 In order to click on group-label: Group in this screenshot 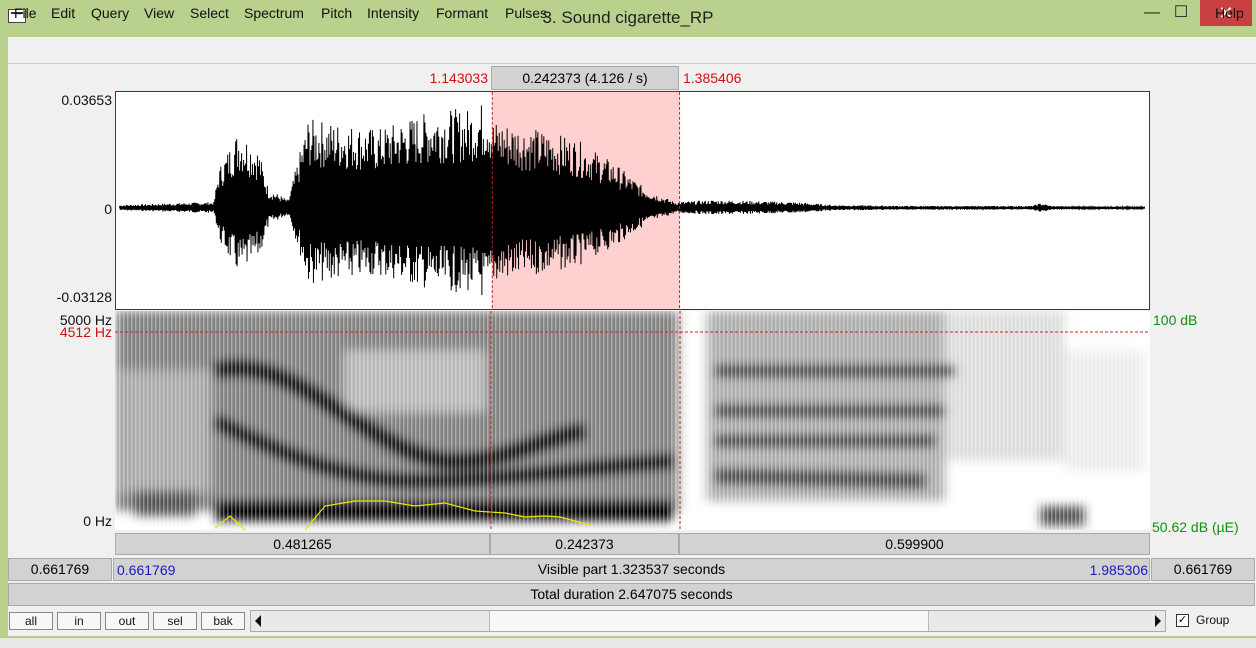, I will do `click(1213, 620)`.